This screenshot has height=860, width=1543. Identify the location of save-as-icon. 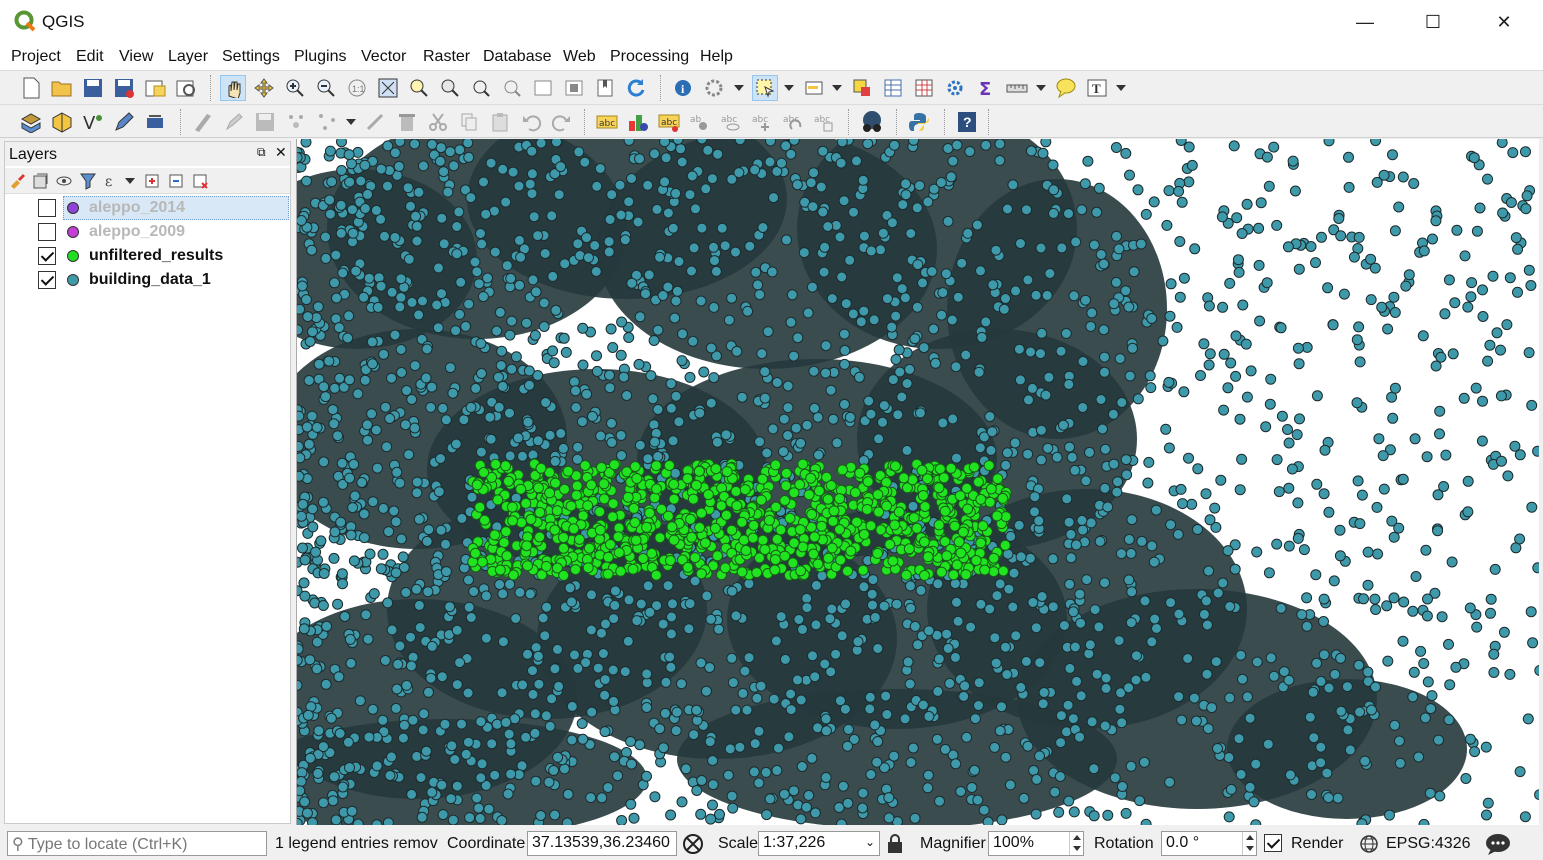
(124, 88).